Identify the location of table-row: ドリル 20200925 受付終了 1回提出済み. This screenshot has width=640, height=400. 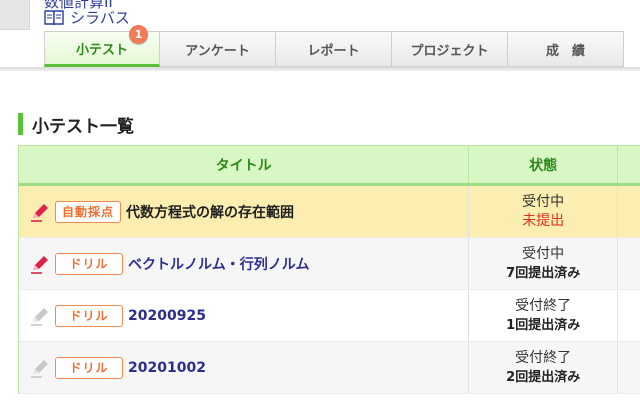
(329, 316).